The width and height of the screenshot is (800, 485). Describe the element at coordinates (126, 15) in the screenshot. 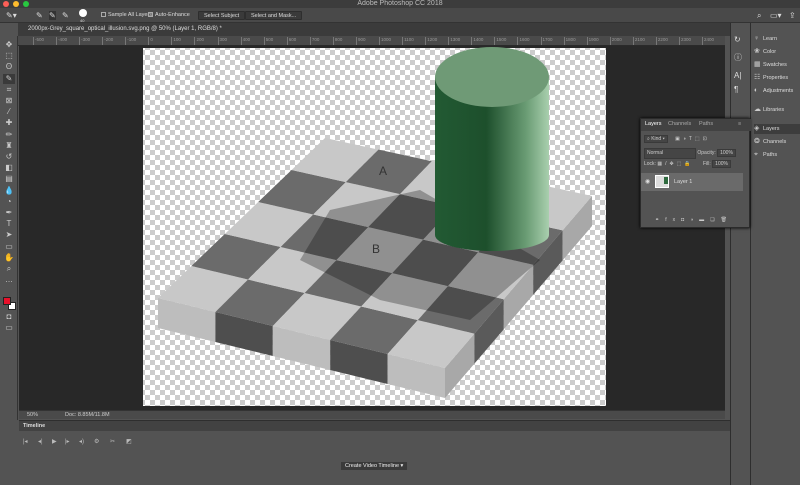

I see `sample-all-layers-checkbox: Sample All Layers` at that location.